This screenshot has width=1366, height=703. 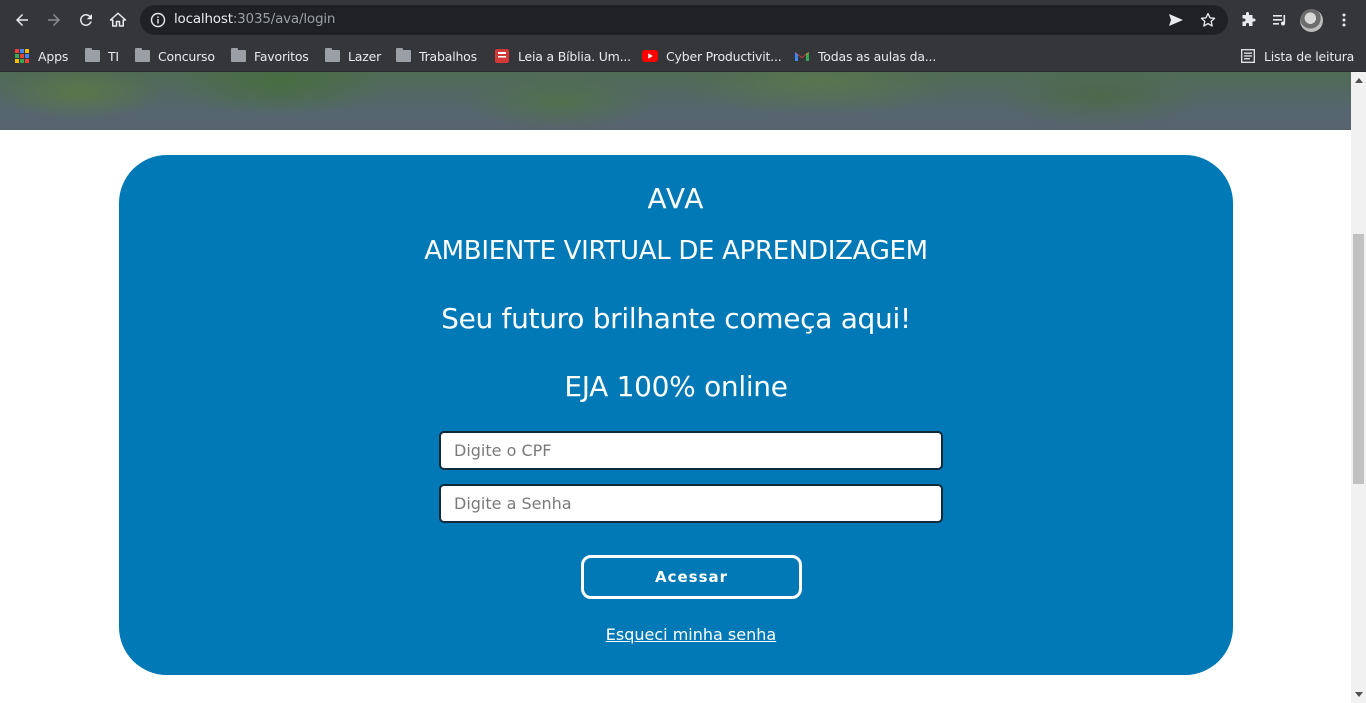 I want to click on forward-arrow-icon, so click(x=54, y=20).